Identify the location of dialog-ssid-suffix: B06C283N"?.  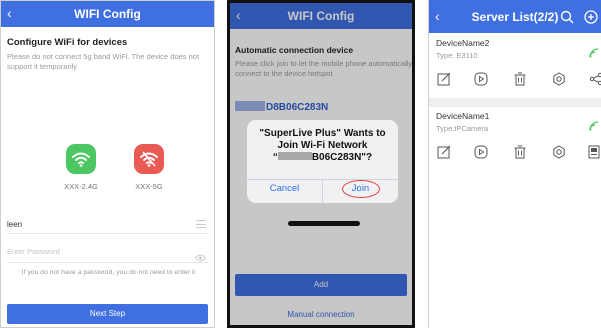
(342, 157).